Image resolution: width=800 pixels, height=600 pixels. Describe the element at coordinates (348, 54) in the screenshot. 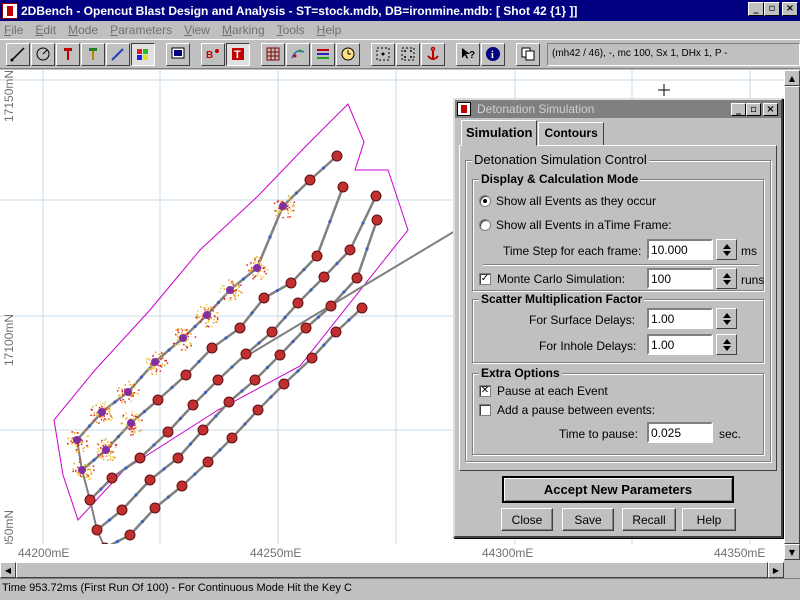

I see `clock-icon` at that location.